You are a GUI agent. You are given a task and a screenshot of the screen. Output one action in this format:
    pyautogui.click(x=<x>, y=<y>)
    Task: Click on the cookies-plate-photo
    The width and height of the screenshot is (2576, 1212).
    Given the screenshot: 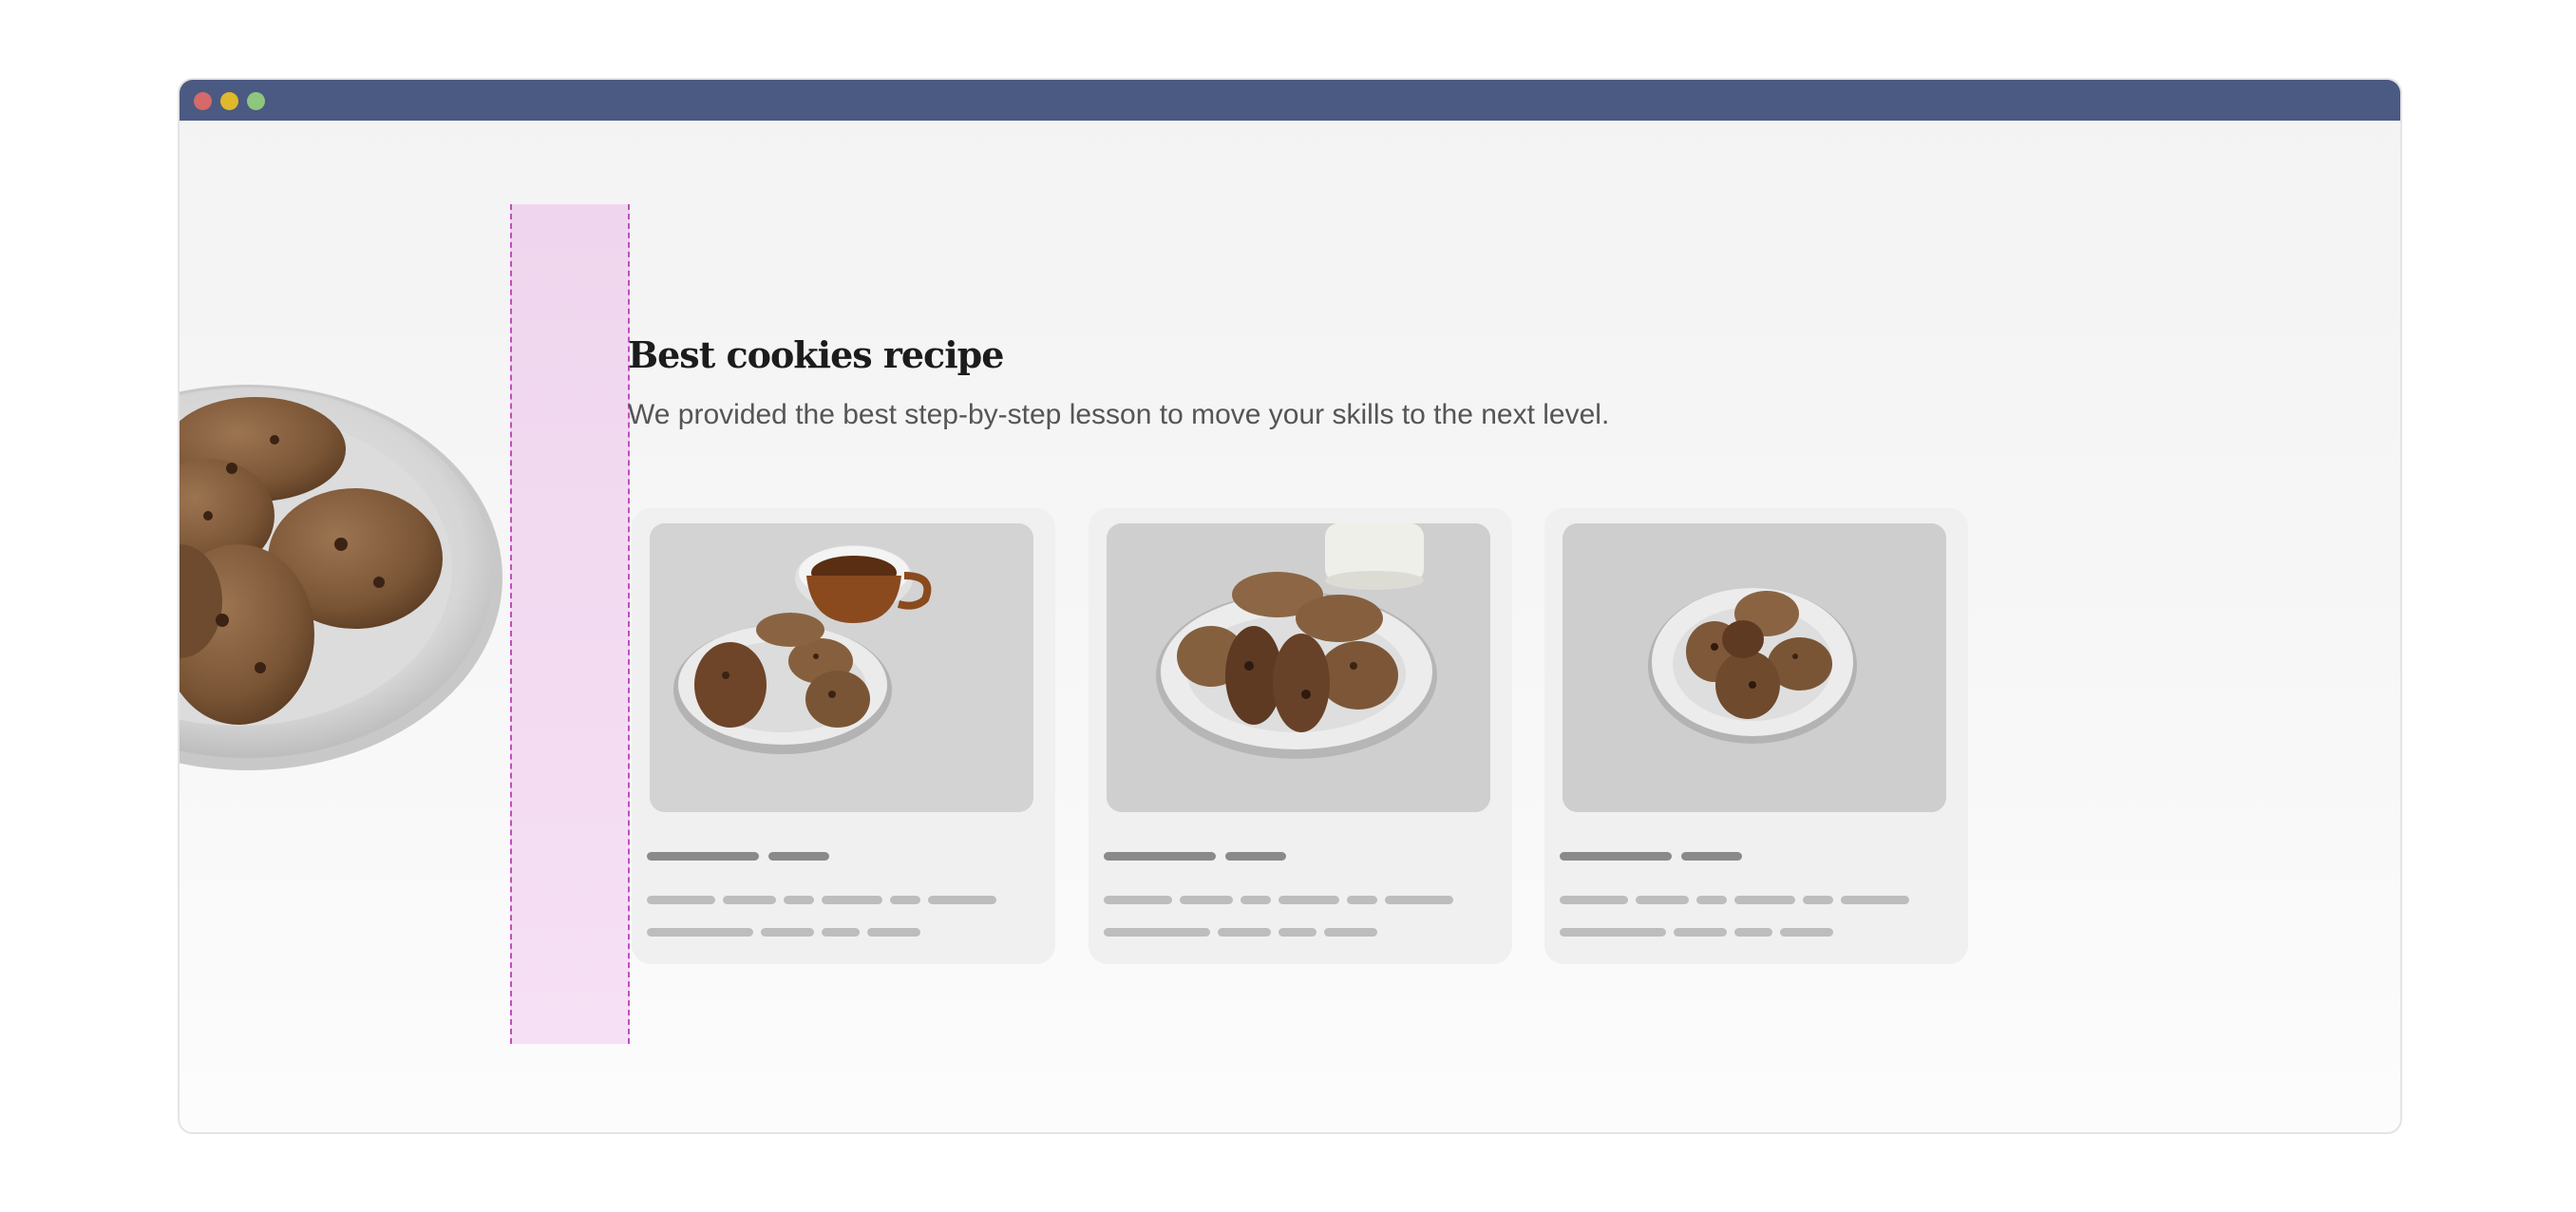 What is the action you would take?
    pyautogui.click(x=1754, y=667)
    